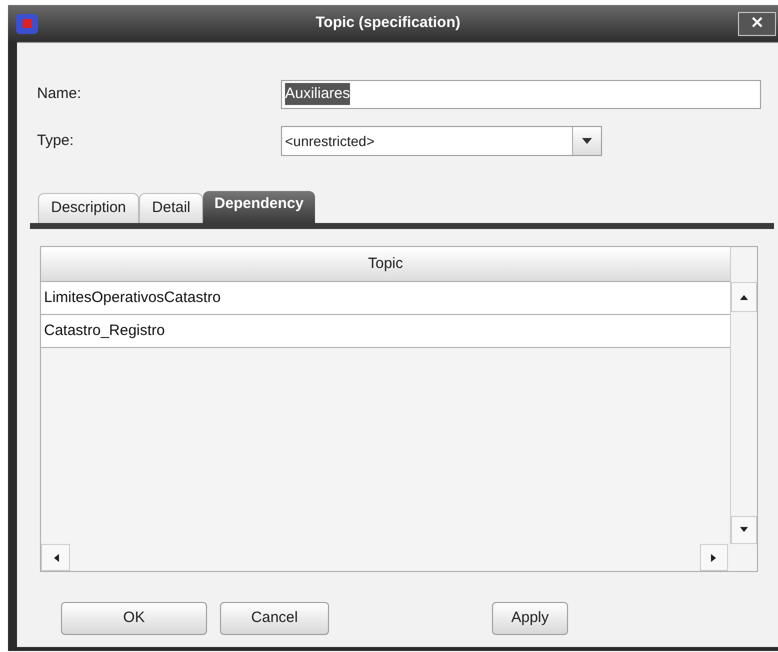  Describe the element at coordinates (274, 618) in the screenshot. I see `dialog-button: Cancel` at that location.